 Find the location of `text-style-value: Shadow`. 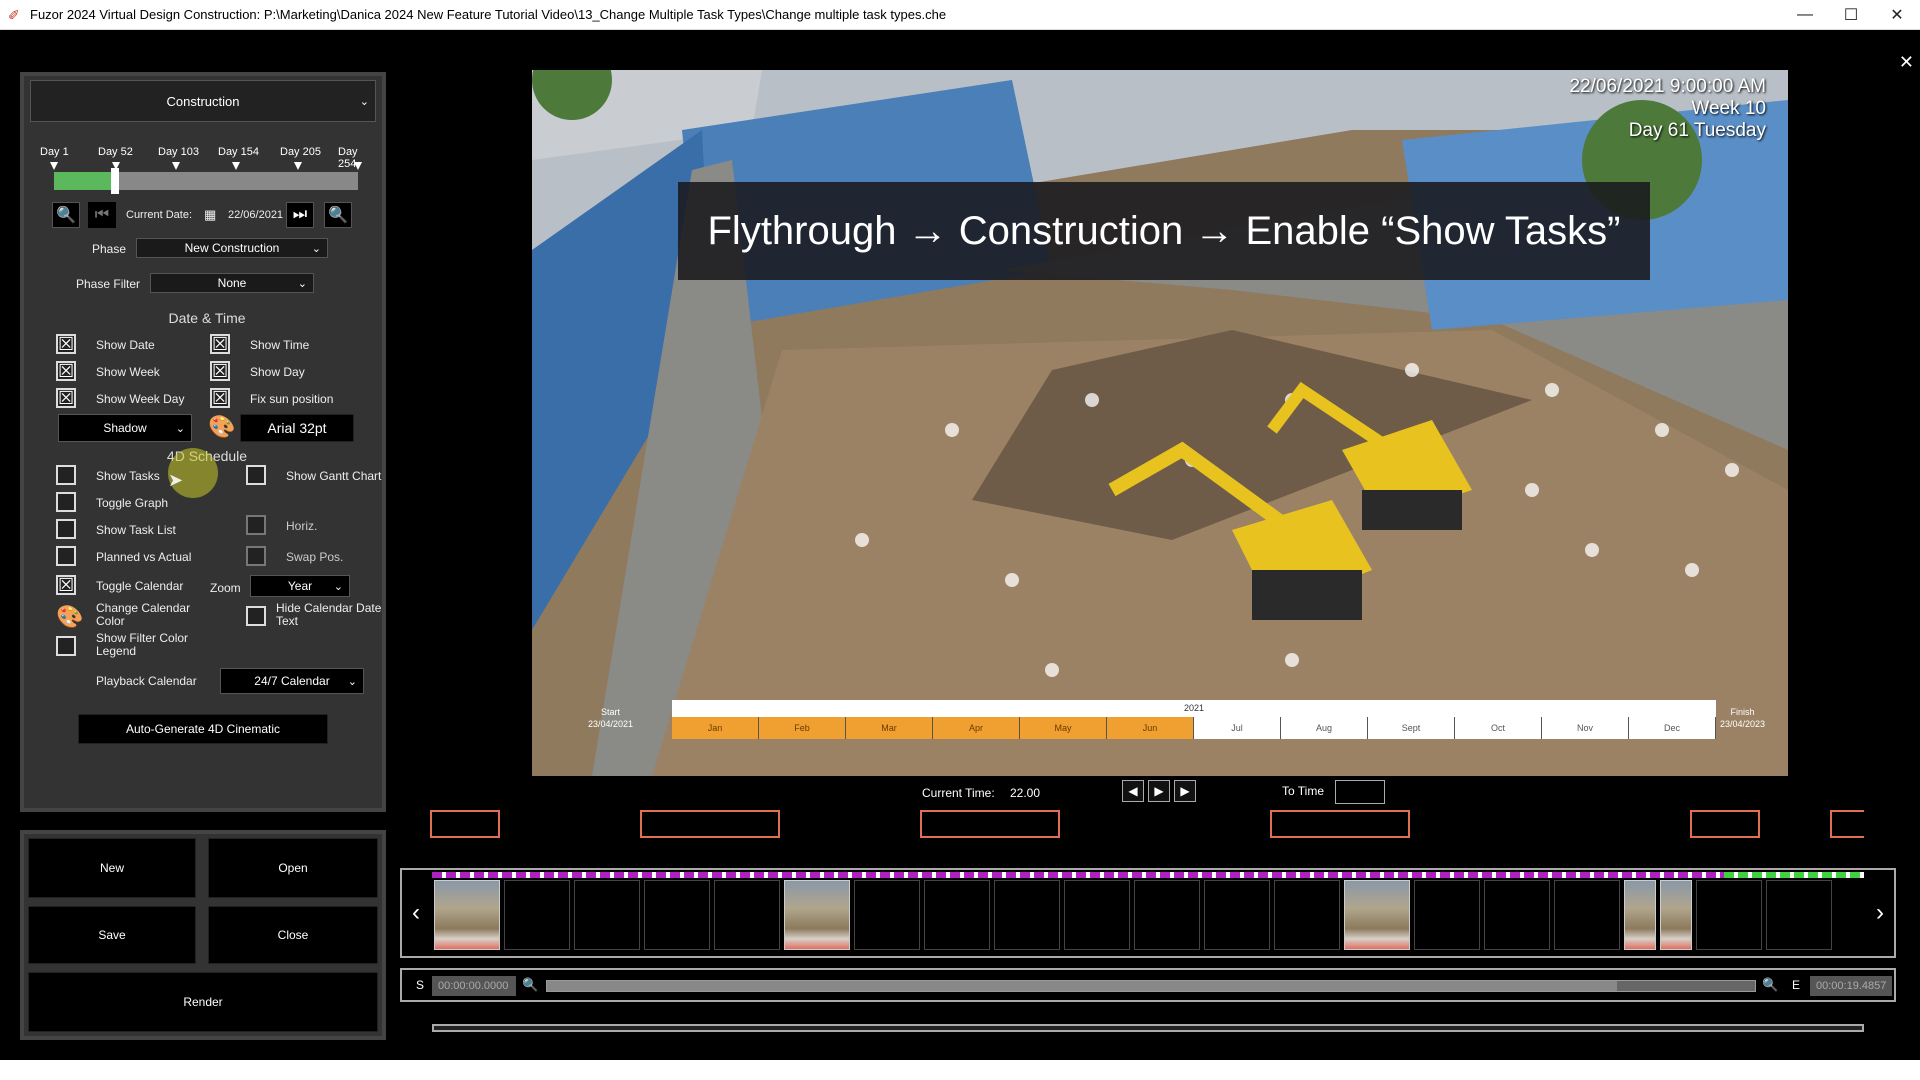

text-style-value: Shadow is located at coordinates (125, 428).